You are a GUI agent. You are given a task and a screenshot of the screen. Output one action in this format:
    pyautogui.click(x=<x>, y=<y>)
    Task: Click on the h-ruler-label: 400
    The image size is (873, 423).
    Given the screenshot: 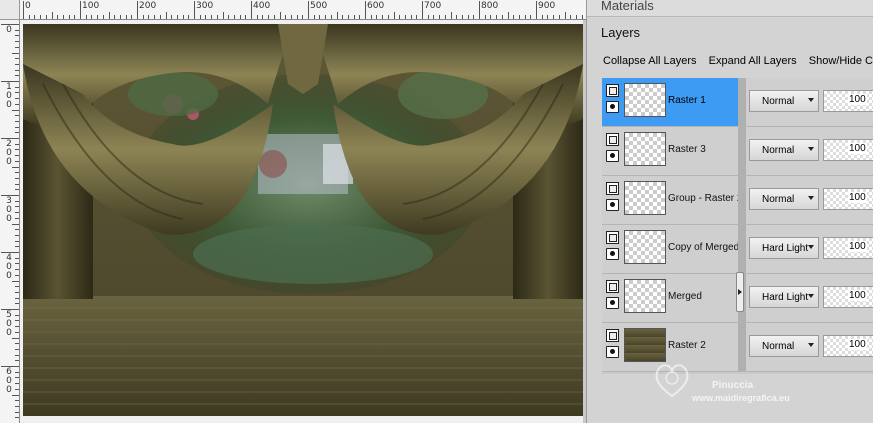 What is the action you would take?
    pyautogui.click(x=262, y=6)
    